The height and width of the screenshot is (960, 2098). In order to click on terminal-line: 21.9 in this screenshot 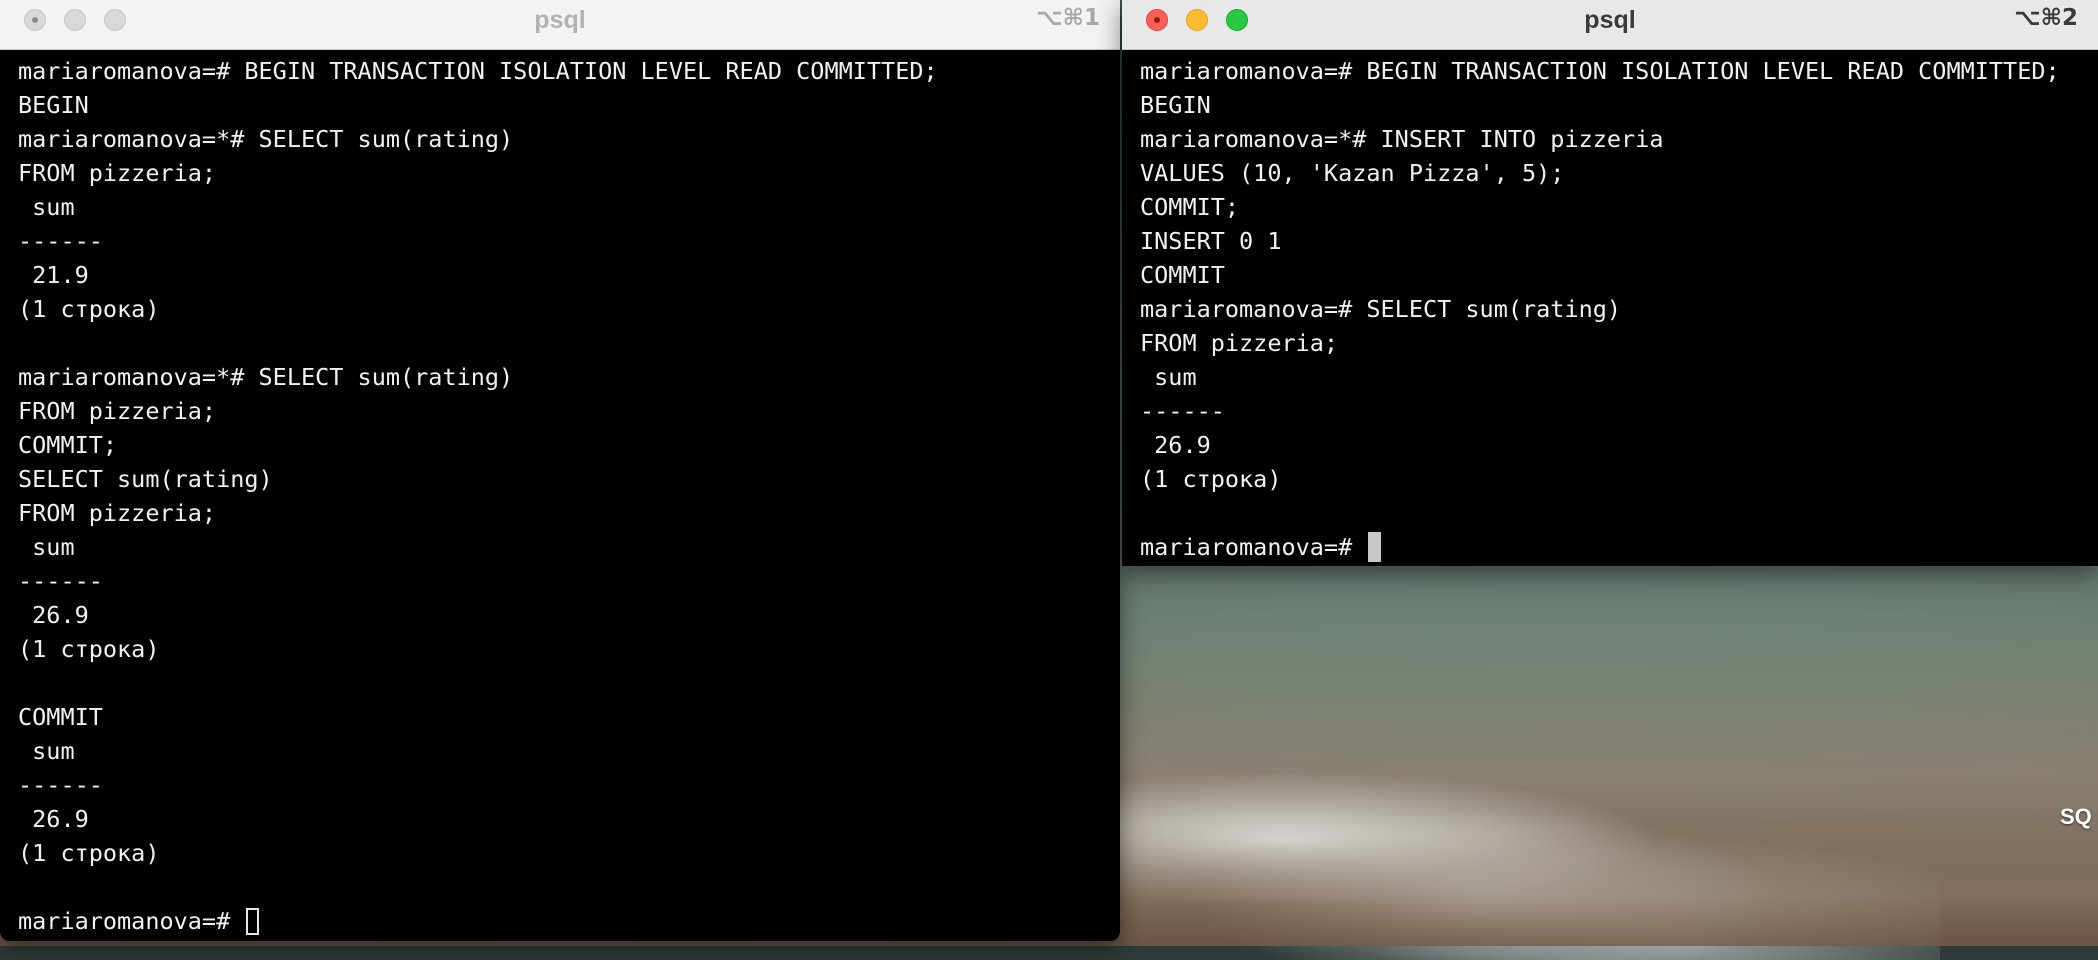, I will do `click(53, 275)`.